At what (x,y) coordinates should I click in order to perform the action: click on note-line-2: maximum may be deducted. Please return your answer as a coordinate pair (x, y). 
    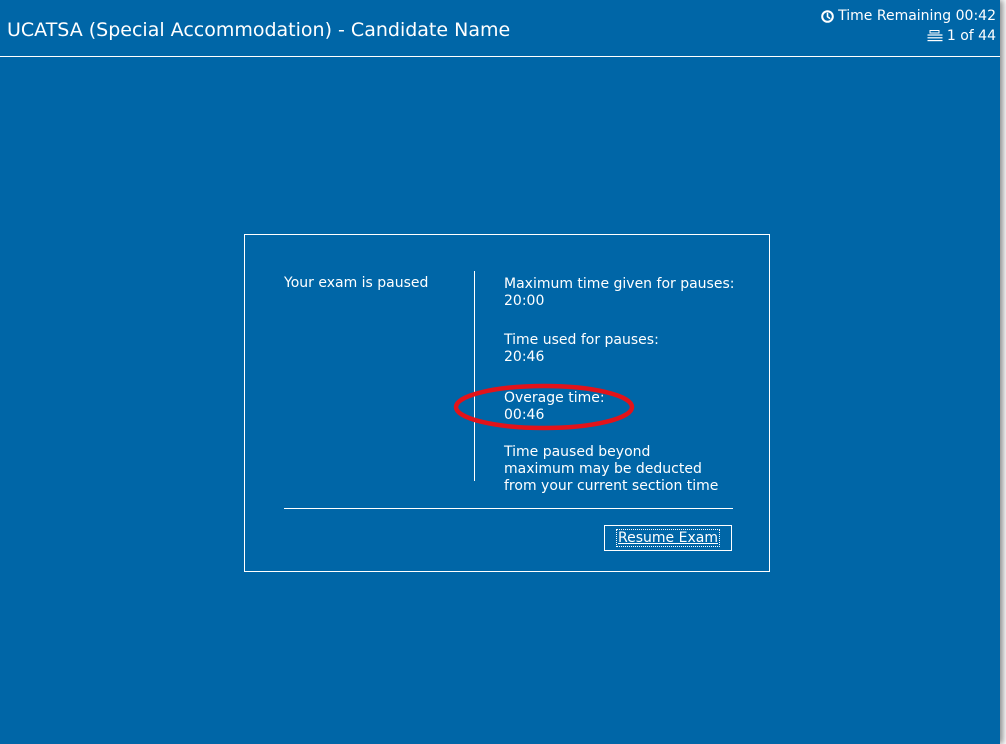
    Looking at the image, I should click on (603, 469).